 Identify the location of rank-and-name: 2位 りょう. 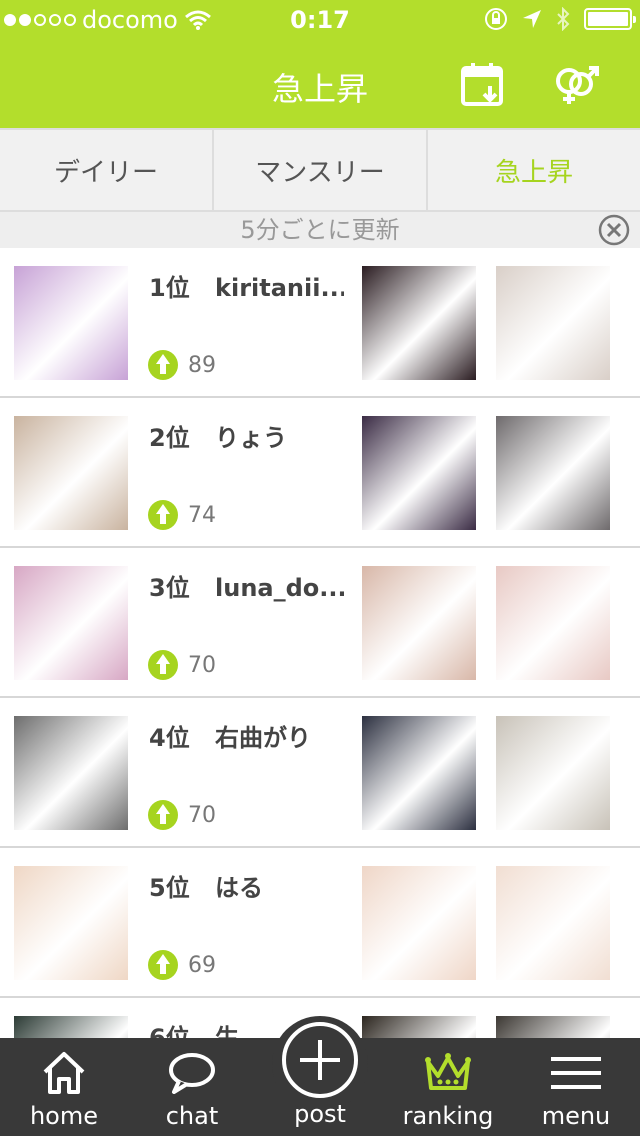
(246, 435).